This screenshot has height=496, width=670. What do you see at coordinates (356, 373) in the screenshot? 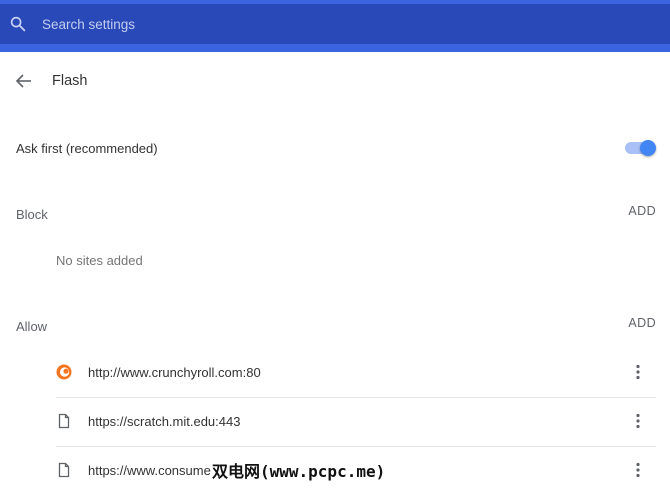
I see `allow-site-row: http://www.crunchyroll.com:80` at bounding box center [356, 373].